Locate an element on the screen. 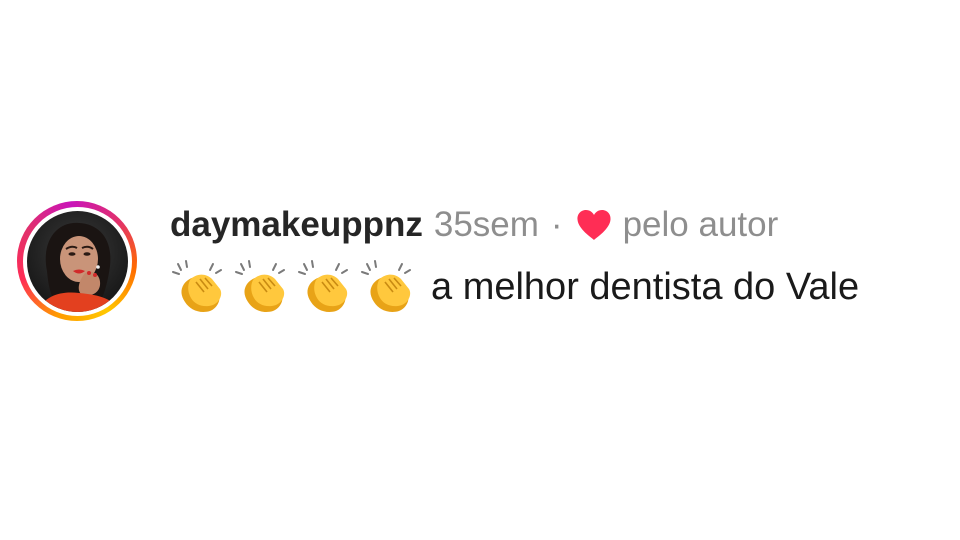 The width and height of the screenshot is (960, 540). comment-time: 35sem is located at coordinates (486, 225).